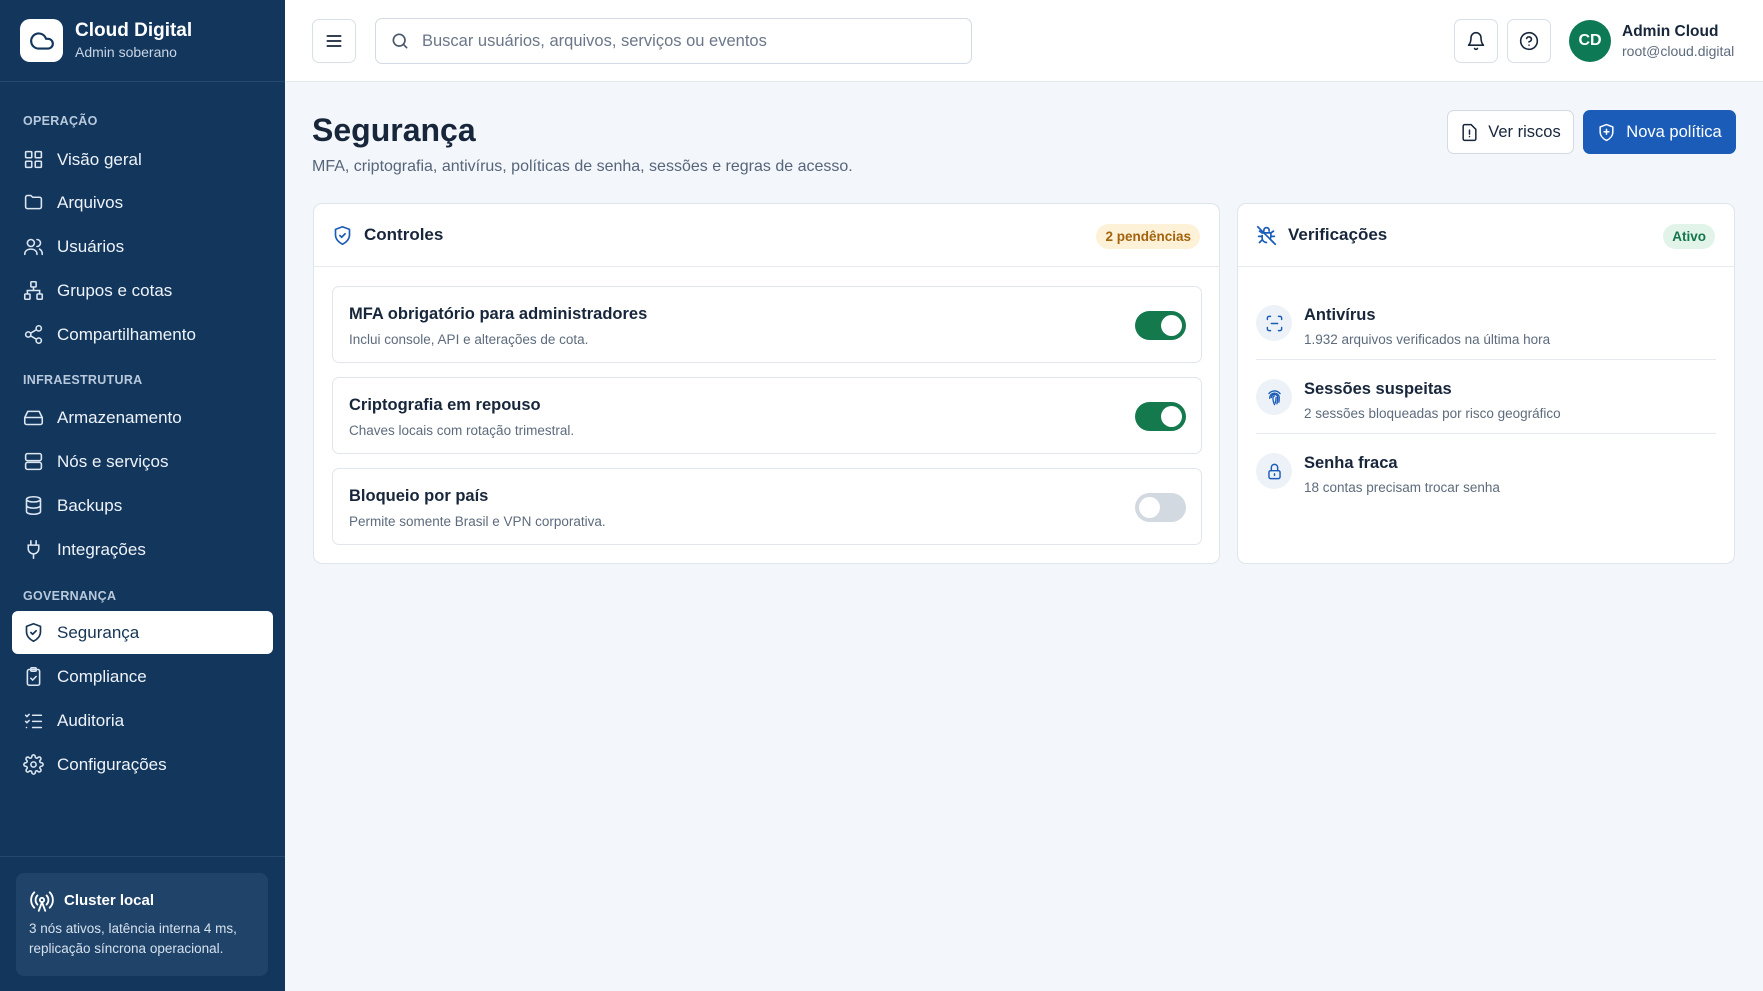 This screenshot has width=1763, height=991. What do you see at coordinates (1274, 323) in the screenshot?
I see `scan-icon` at bounding box center [1274, 323].